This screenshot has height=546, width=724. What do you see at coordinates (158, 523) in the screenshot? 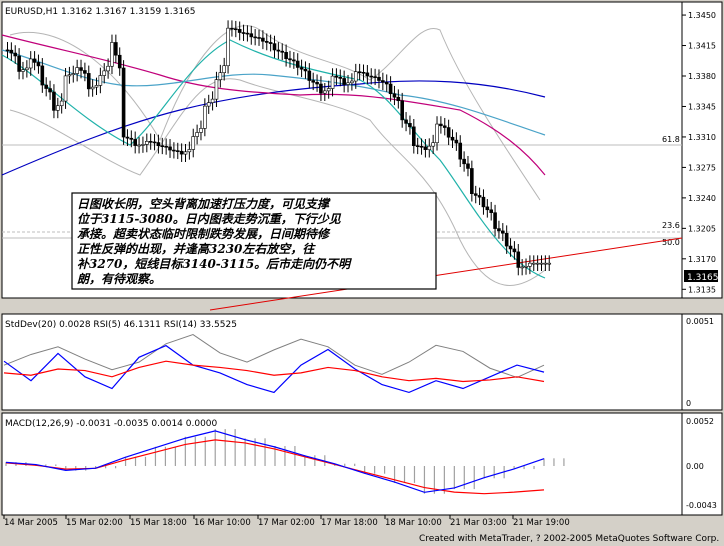
I see `time-tick-label: 15 Mar 18:00` at bounding box center [158, 523].